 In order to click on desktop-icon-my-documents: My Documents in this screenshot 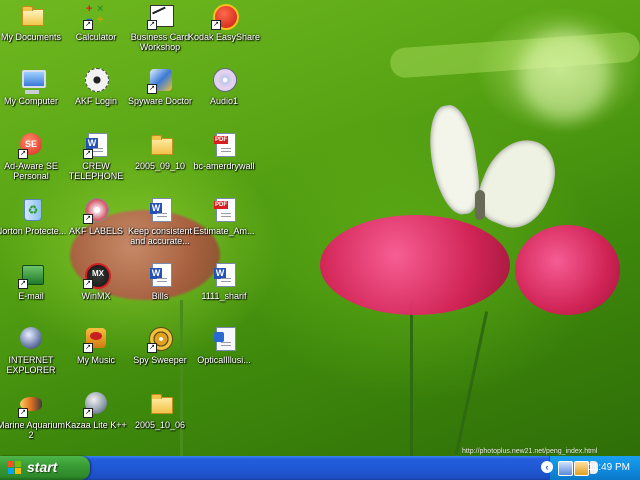, I will do `click(34, 33)`.